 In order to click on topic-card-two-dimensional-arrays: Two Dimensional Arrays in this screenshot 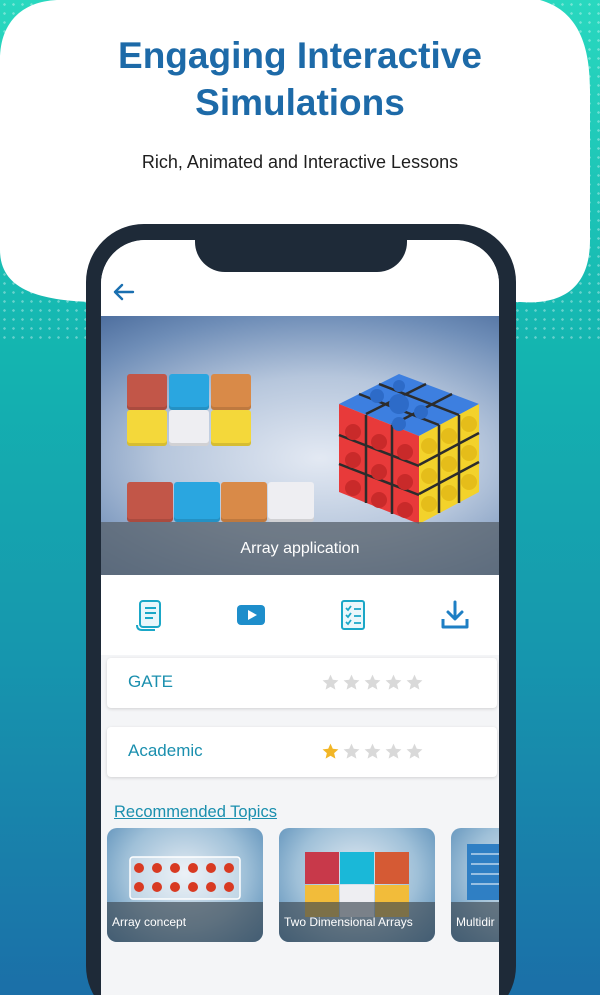, I will do `click(357, 885)`.